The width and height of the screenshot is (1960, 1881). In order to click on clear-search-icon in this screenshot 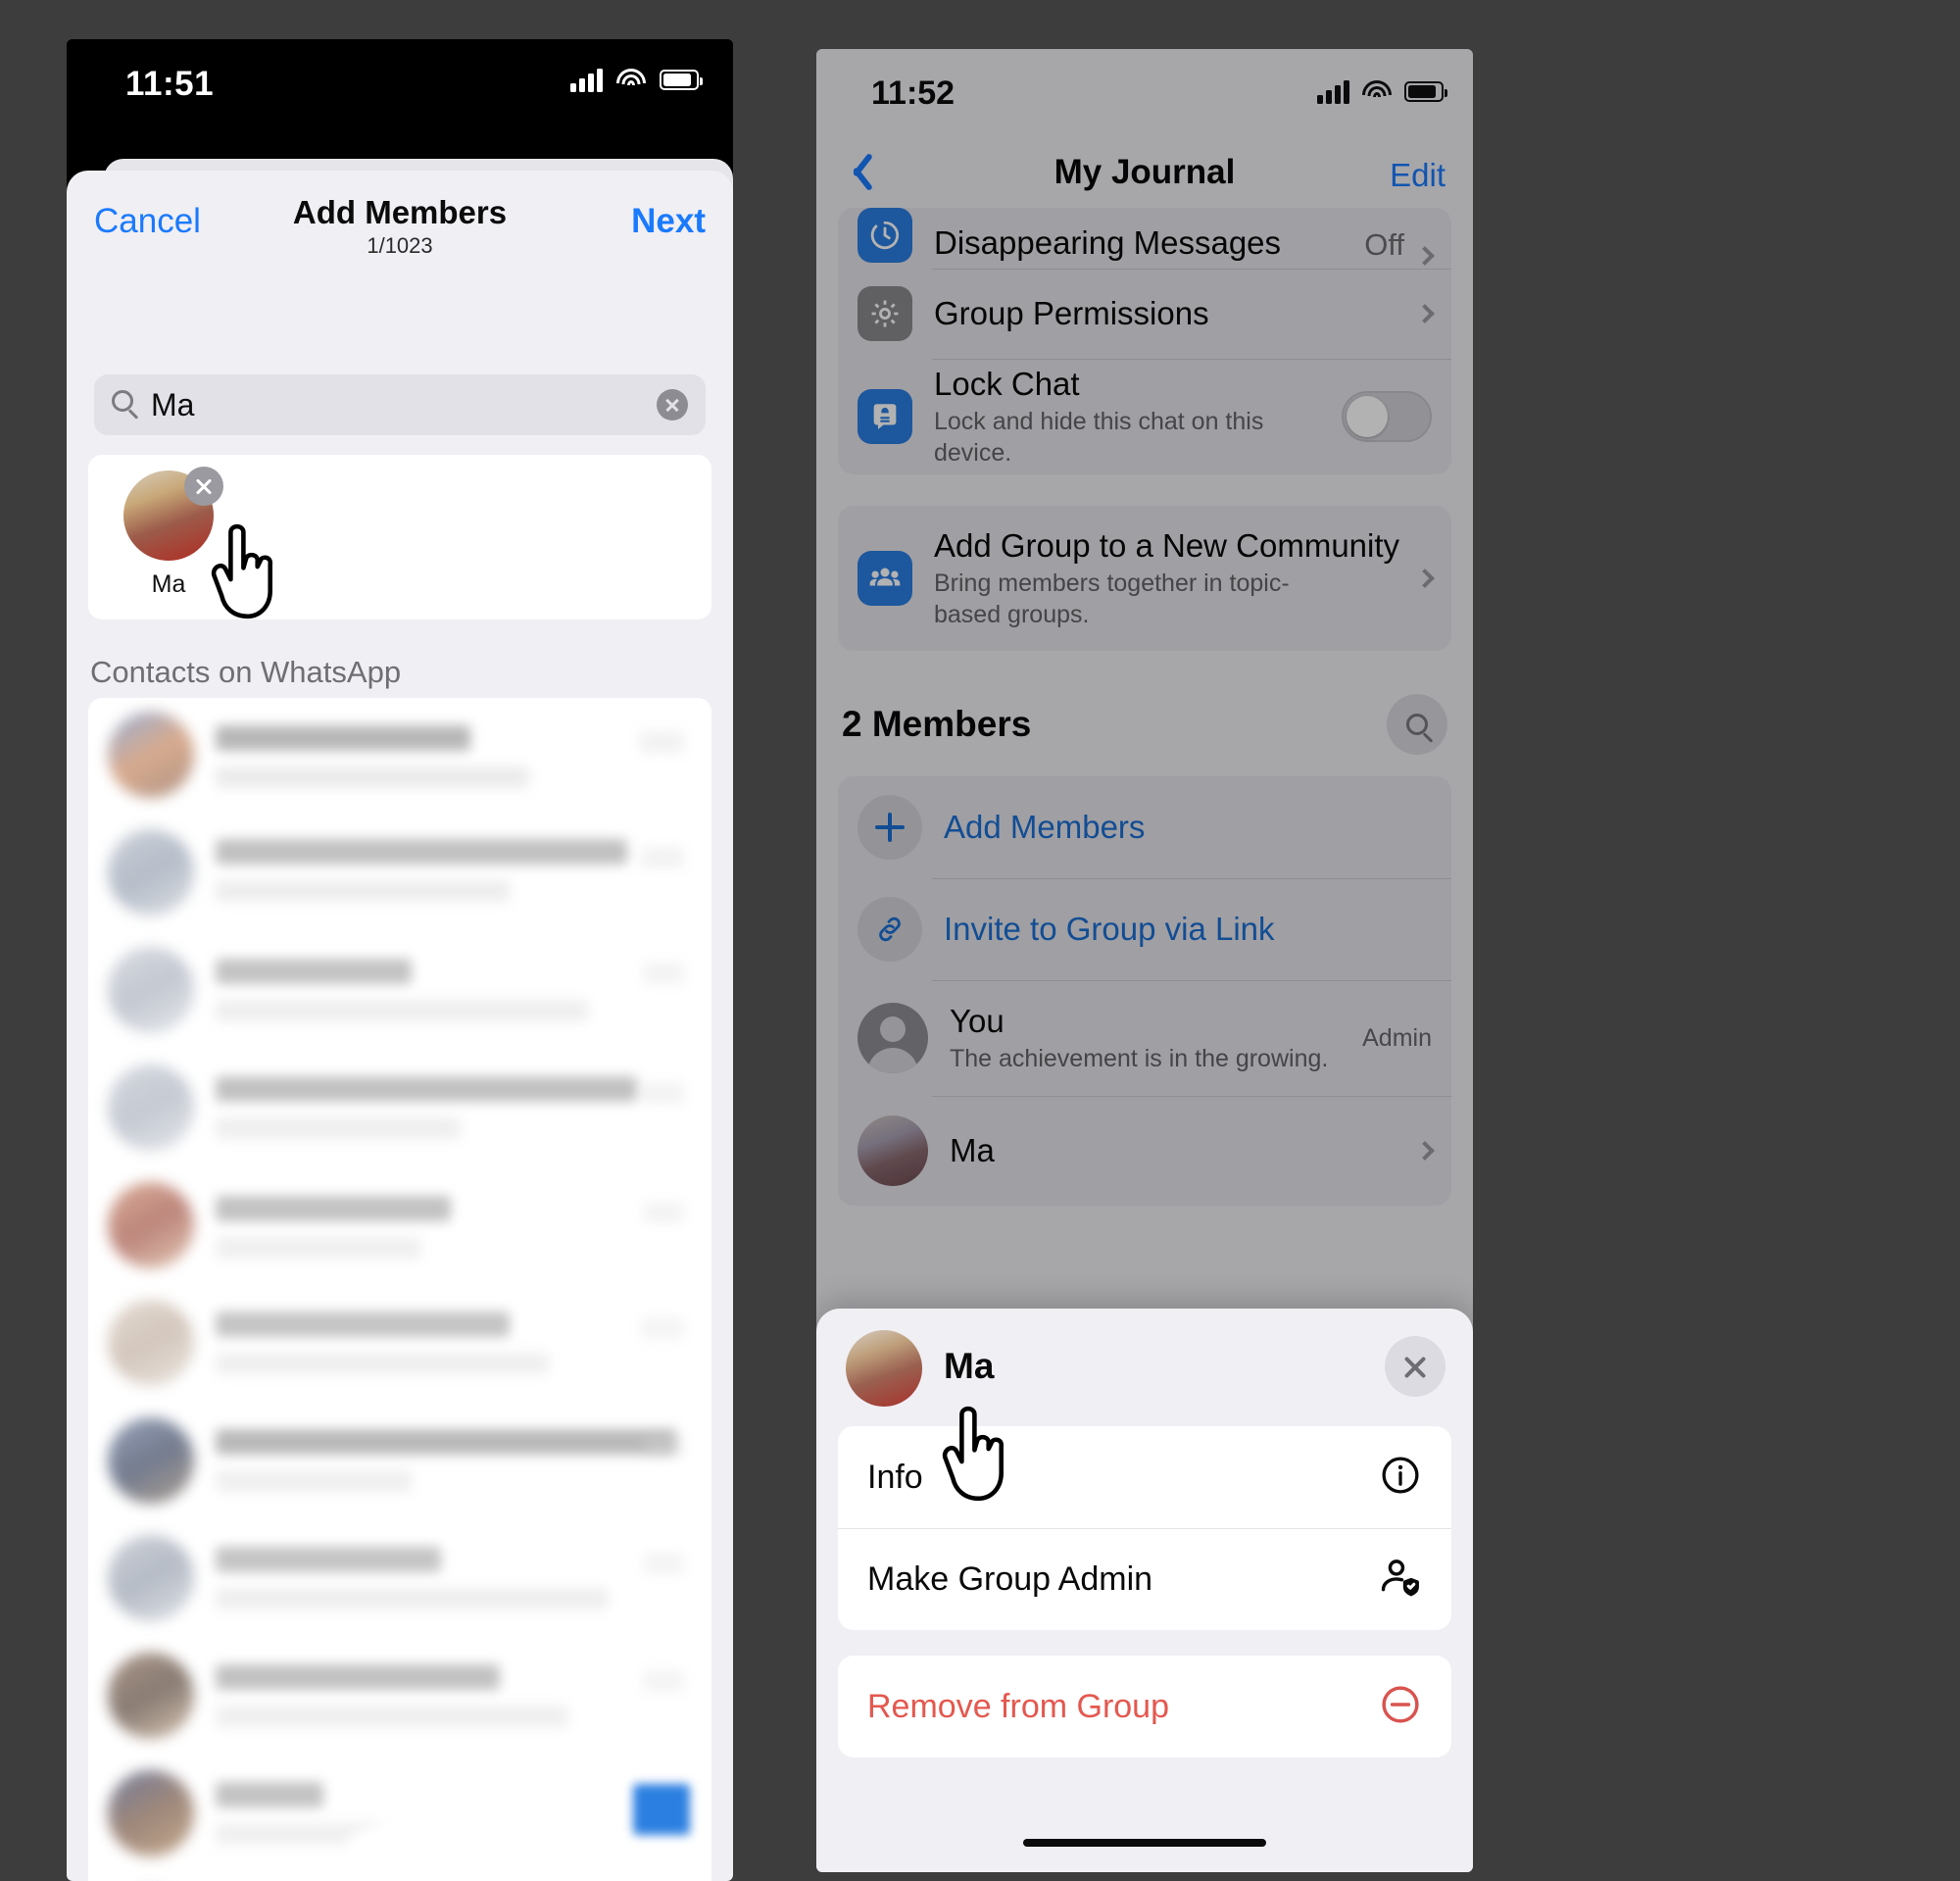, I will do `click(672, 405)`.